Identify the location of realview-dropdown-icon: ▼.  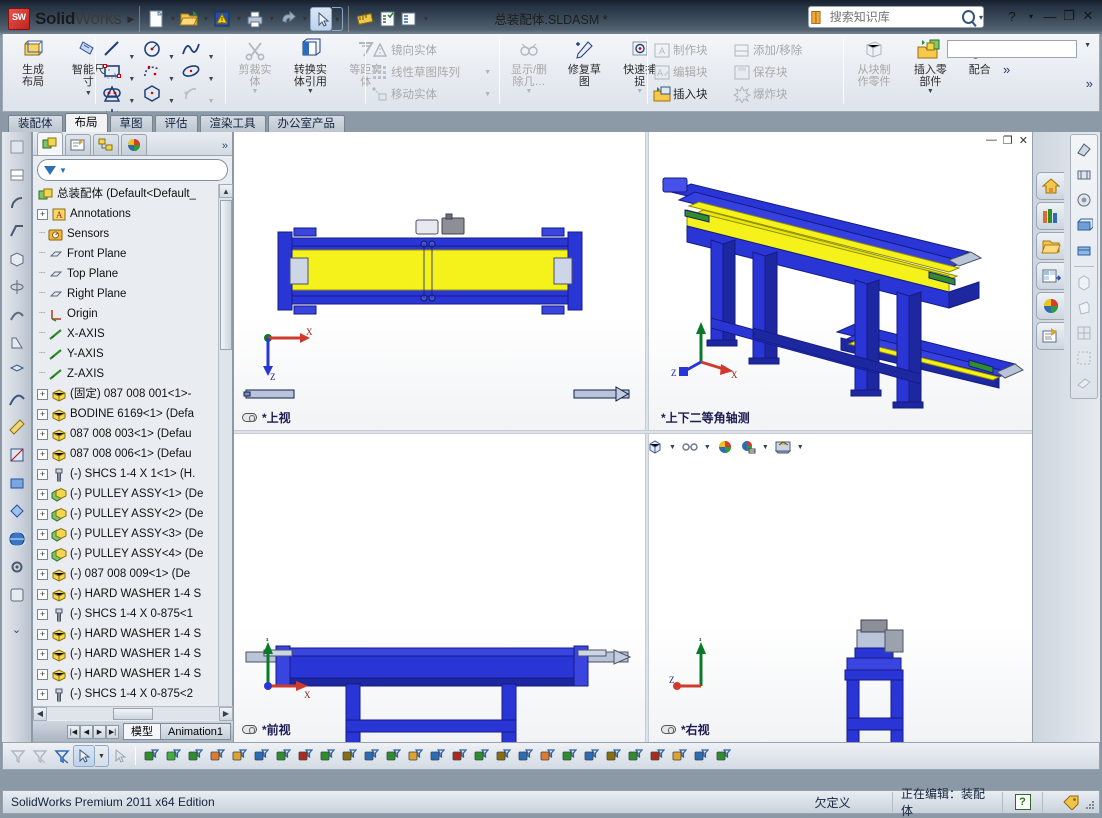
(800, 447).